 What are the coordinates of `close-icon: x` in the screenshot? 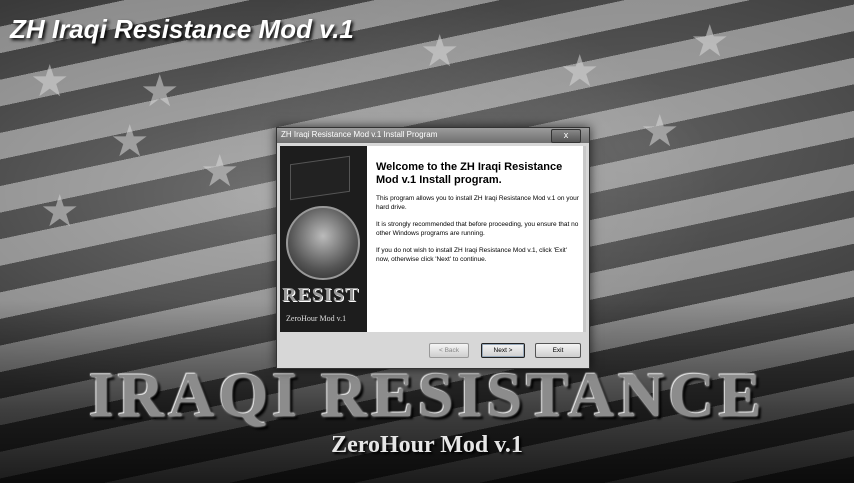 It's located at (566, 135).